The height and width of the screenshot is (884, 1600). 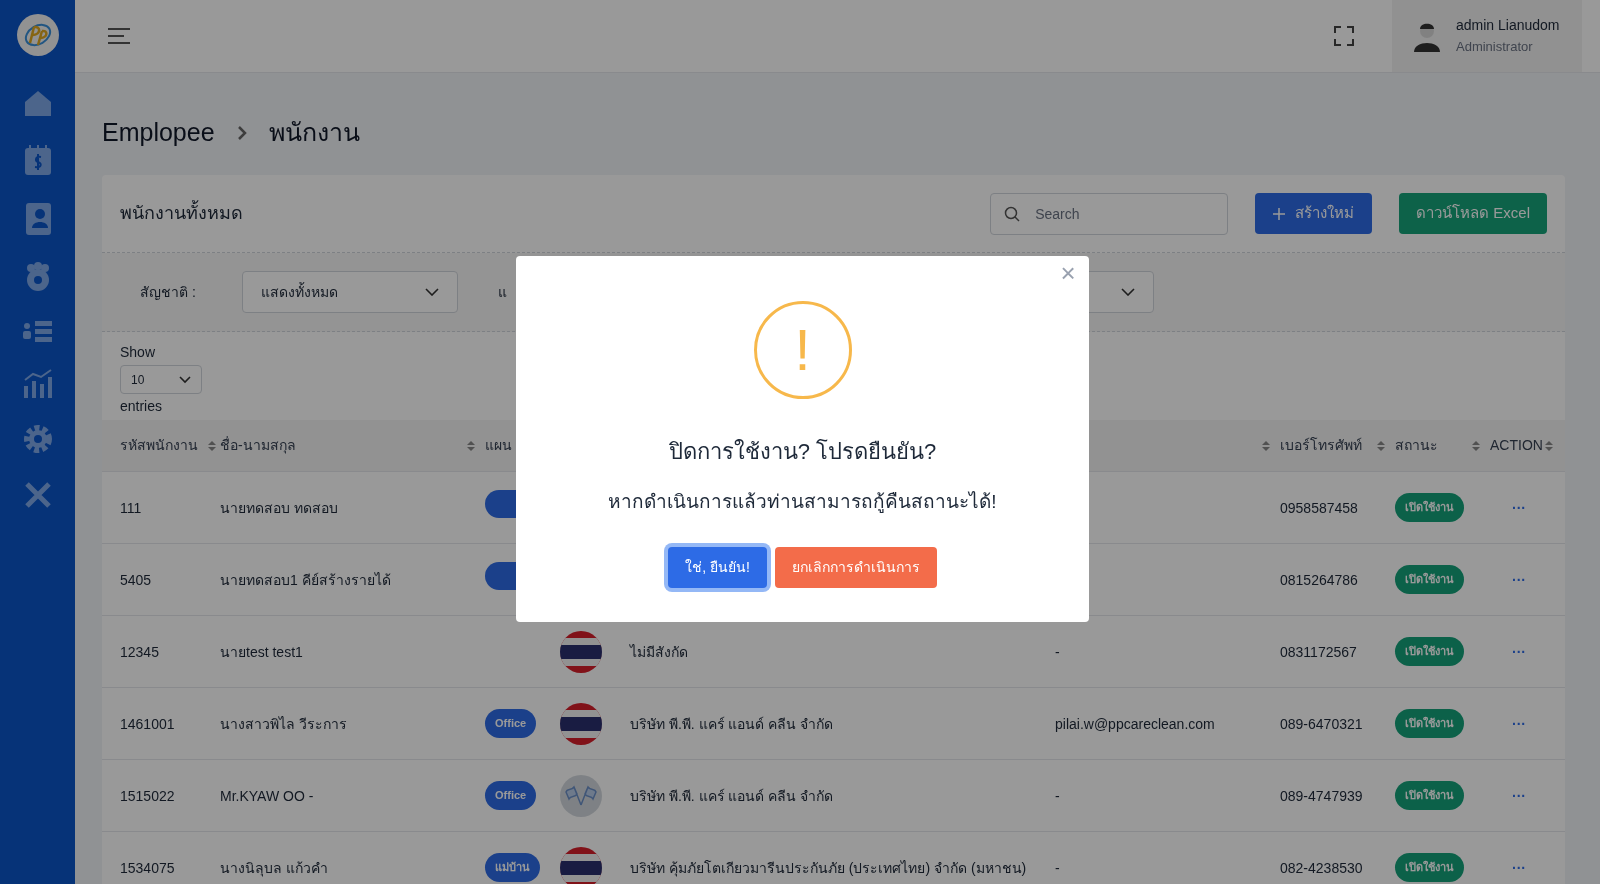 What do you see at coordinates (1416, 445) in the screenshot?
I see `column-header: สถานะ` at bounding box center [1416, 445].